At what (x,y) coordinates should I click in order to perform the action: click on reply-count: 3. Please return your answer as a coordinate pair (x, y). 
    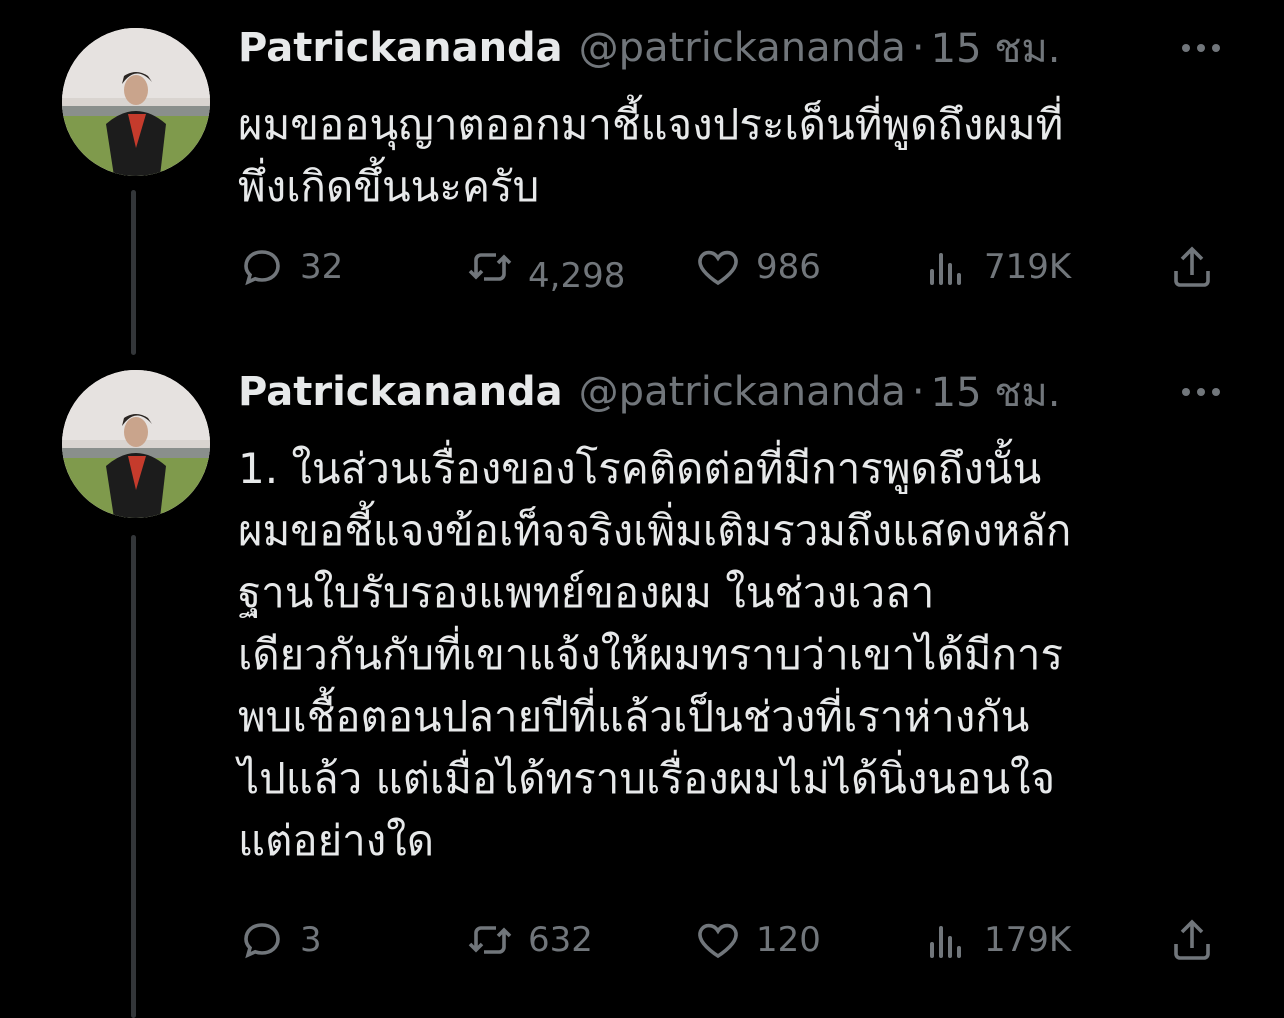
    Looking at the image, I should click on (311, 940).